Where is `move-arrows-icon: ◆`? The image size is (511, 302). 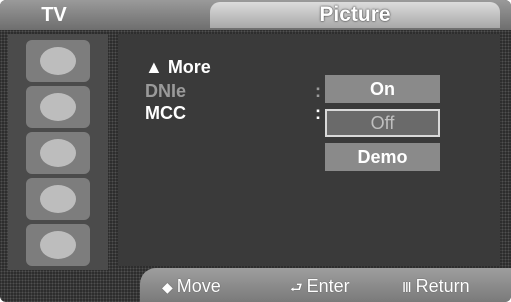 move-arrows-icon: ◆ is located at coordinates (167, 287).